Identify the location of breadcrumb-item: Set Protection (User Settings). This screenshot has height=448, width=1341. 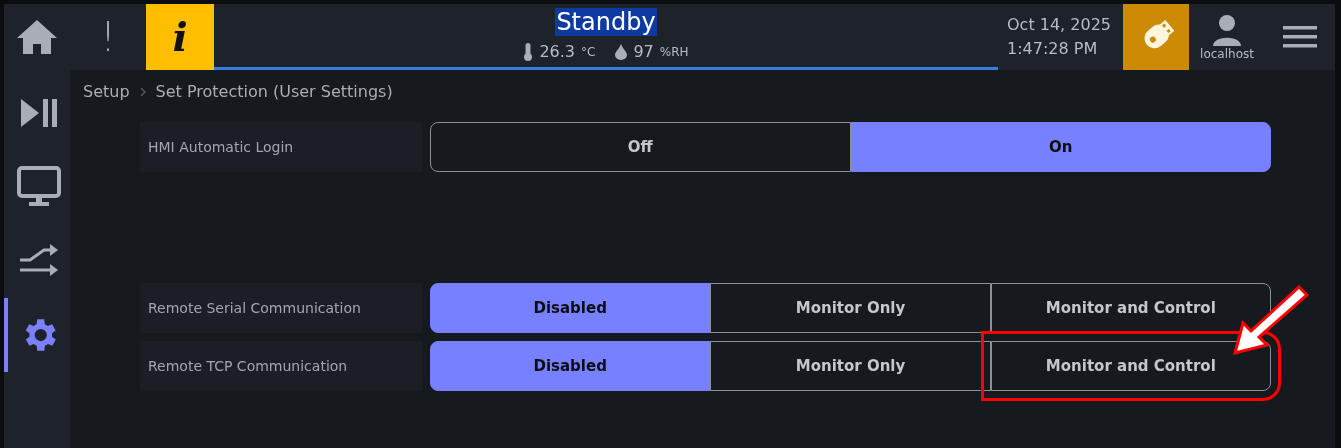
(274, 92).